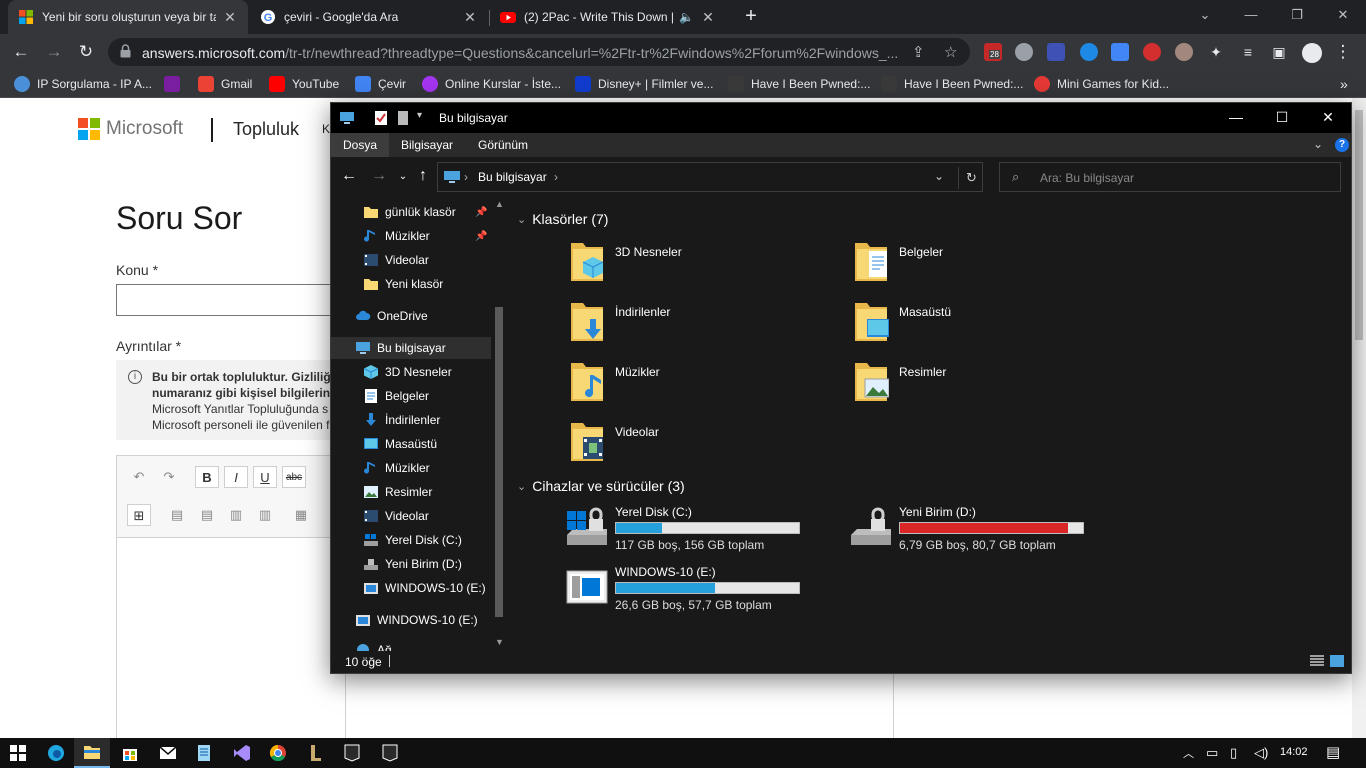  What do you see at coordinates (360, 145) in the screenshot?
I see `ribbon-tab-file: Dosya` at bounding box center [360, 145].